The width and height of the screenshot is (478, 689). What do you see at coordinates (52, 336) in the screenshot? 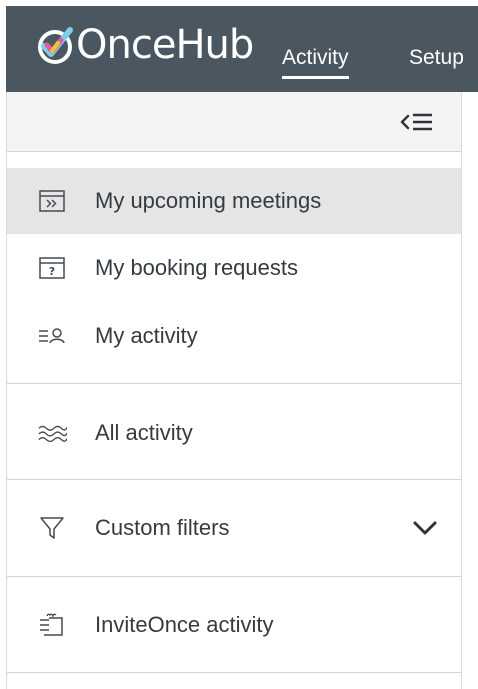
I see `list-person-icon` at bounding box center [52, 336].